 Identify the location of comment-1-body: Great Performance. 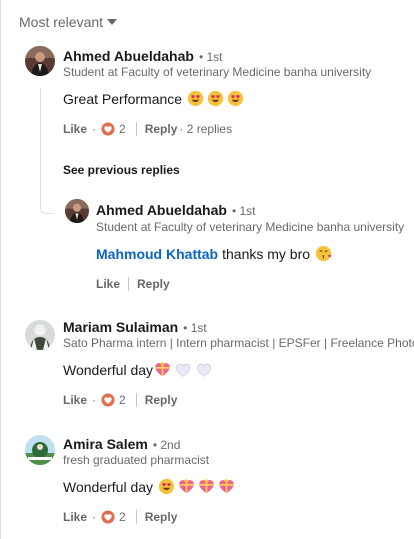
(153, 98).